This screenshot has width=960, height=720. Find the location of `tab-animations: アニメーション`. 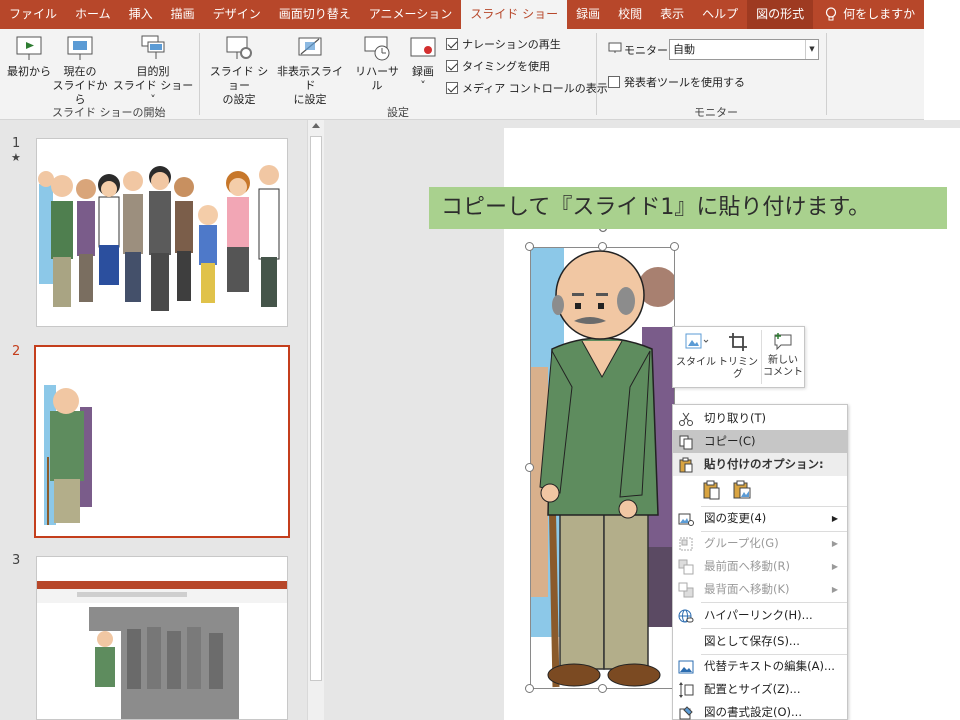

tab-animations: アニメーション is located at coordinates (411, 14).